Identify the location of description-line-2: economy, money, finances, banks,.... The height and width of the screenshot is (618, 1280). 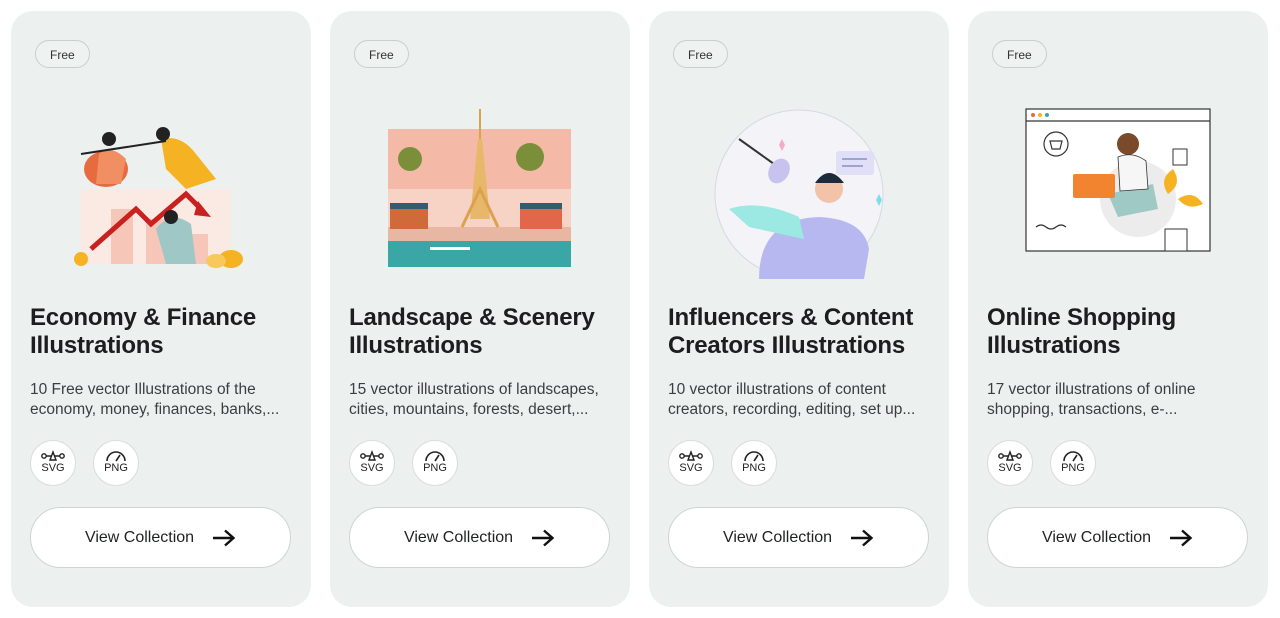
(155, 409).